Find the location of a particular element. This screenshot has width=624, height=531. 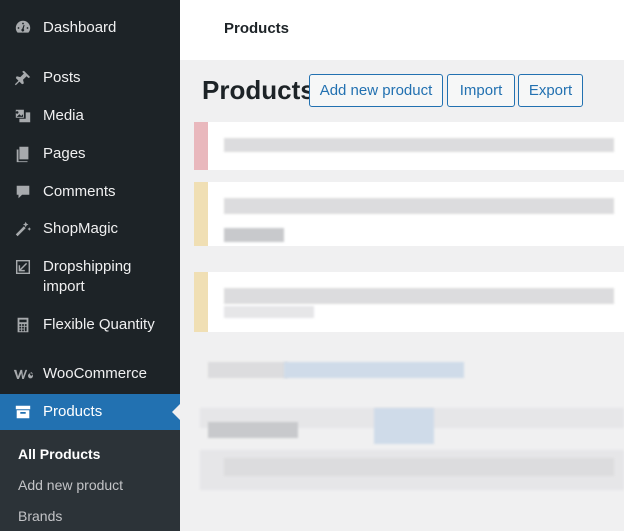

sidebar-item-dashboard: Dashboard is located at coordinates (90, 28).